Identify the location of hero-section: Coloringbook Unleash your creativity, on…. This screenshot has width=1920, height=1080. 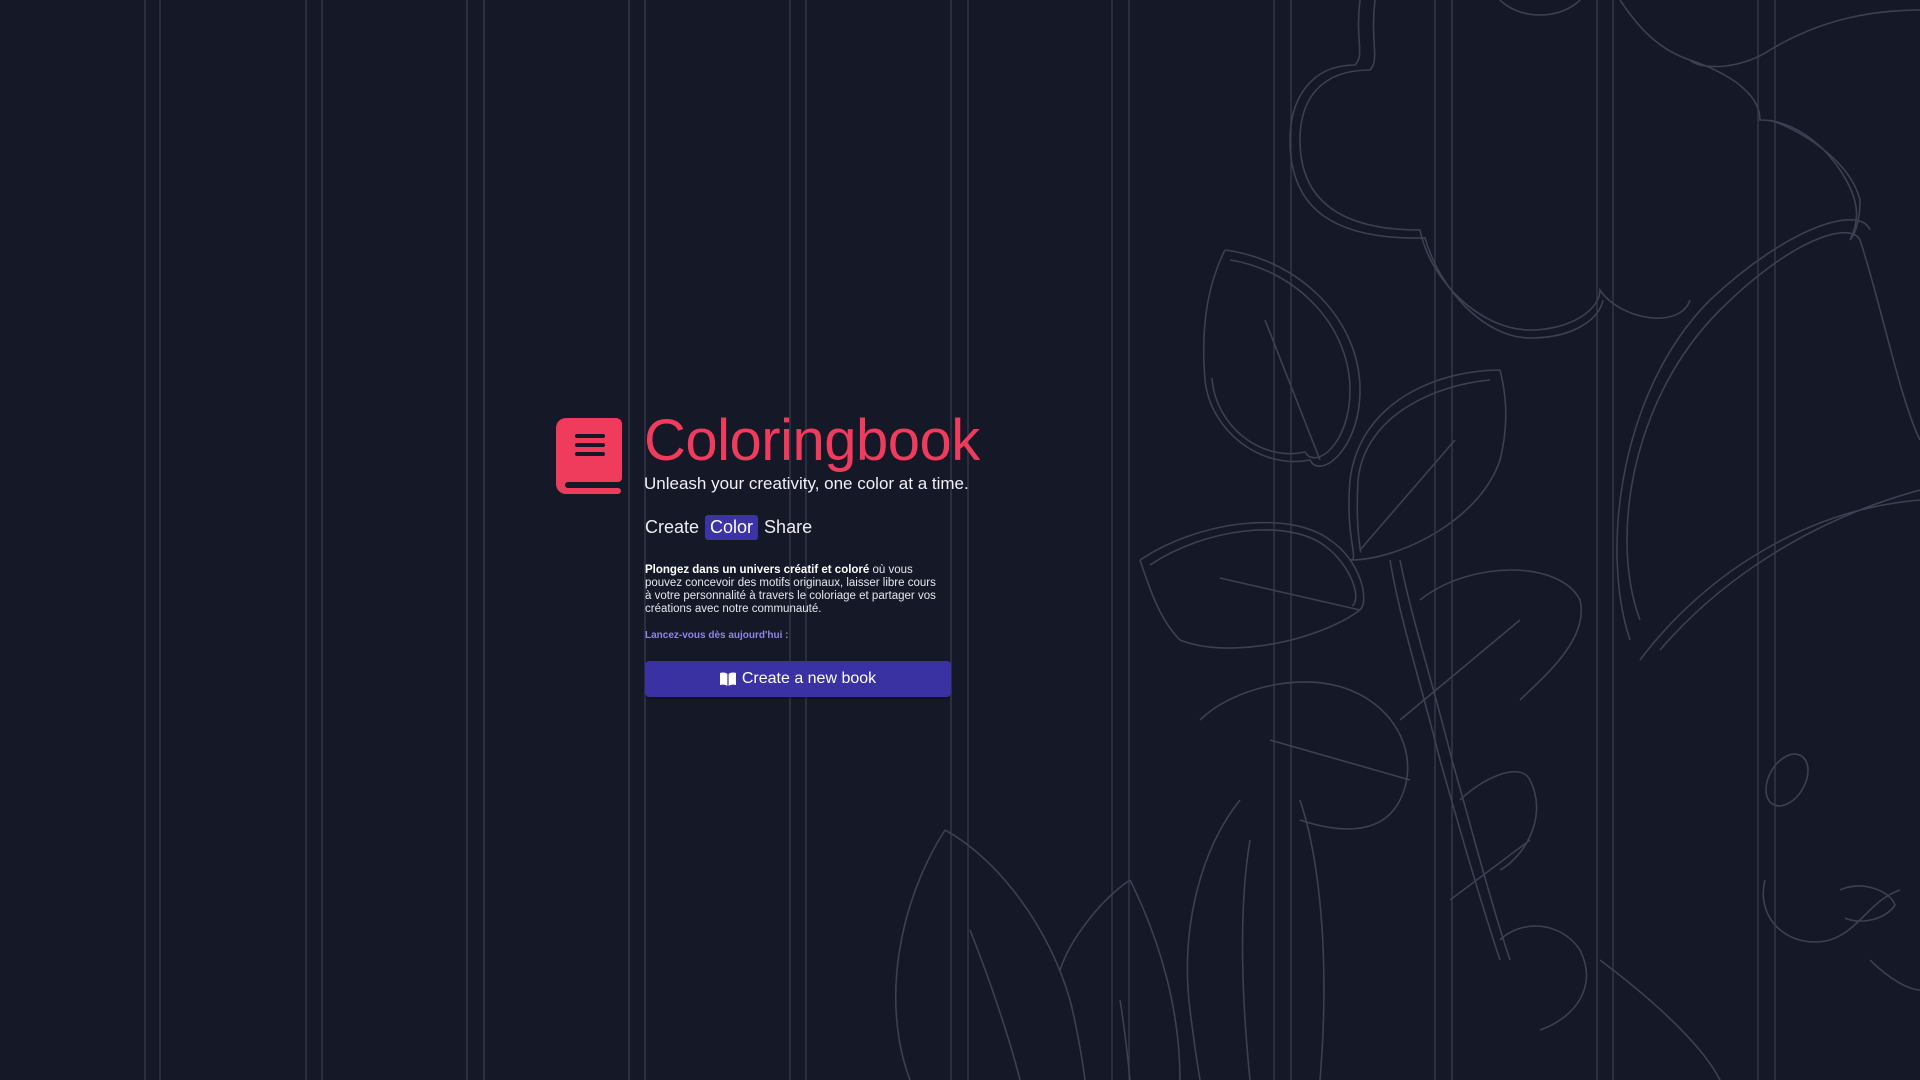
(768, 553).